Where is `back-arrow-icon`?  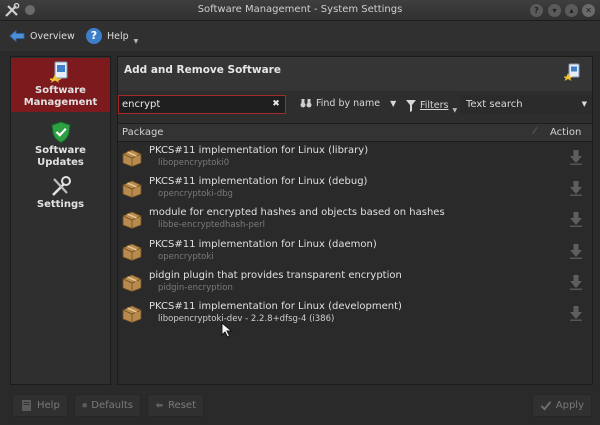 back-arrow-icon is located at coordinates (17, 36).